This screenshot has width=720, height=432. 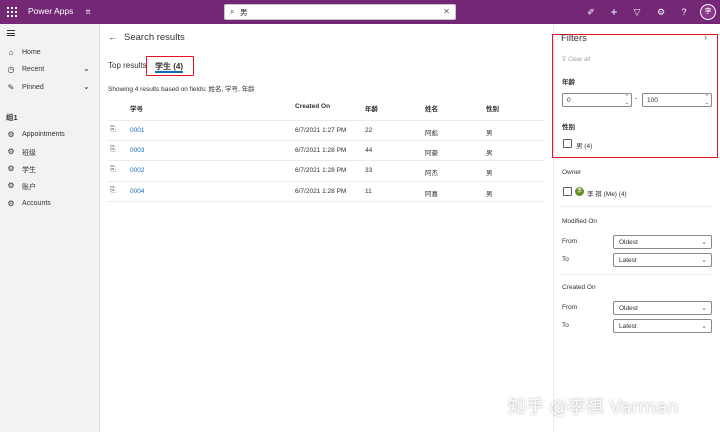 What do you see at coordinates (169, 72) in the screenshot?
I see `active-tab-indicator` at bounding box center [169, 72].